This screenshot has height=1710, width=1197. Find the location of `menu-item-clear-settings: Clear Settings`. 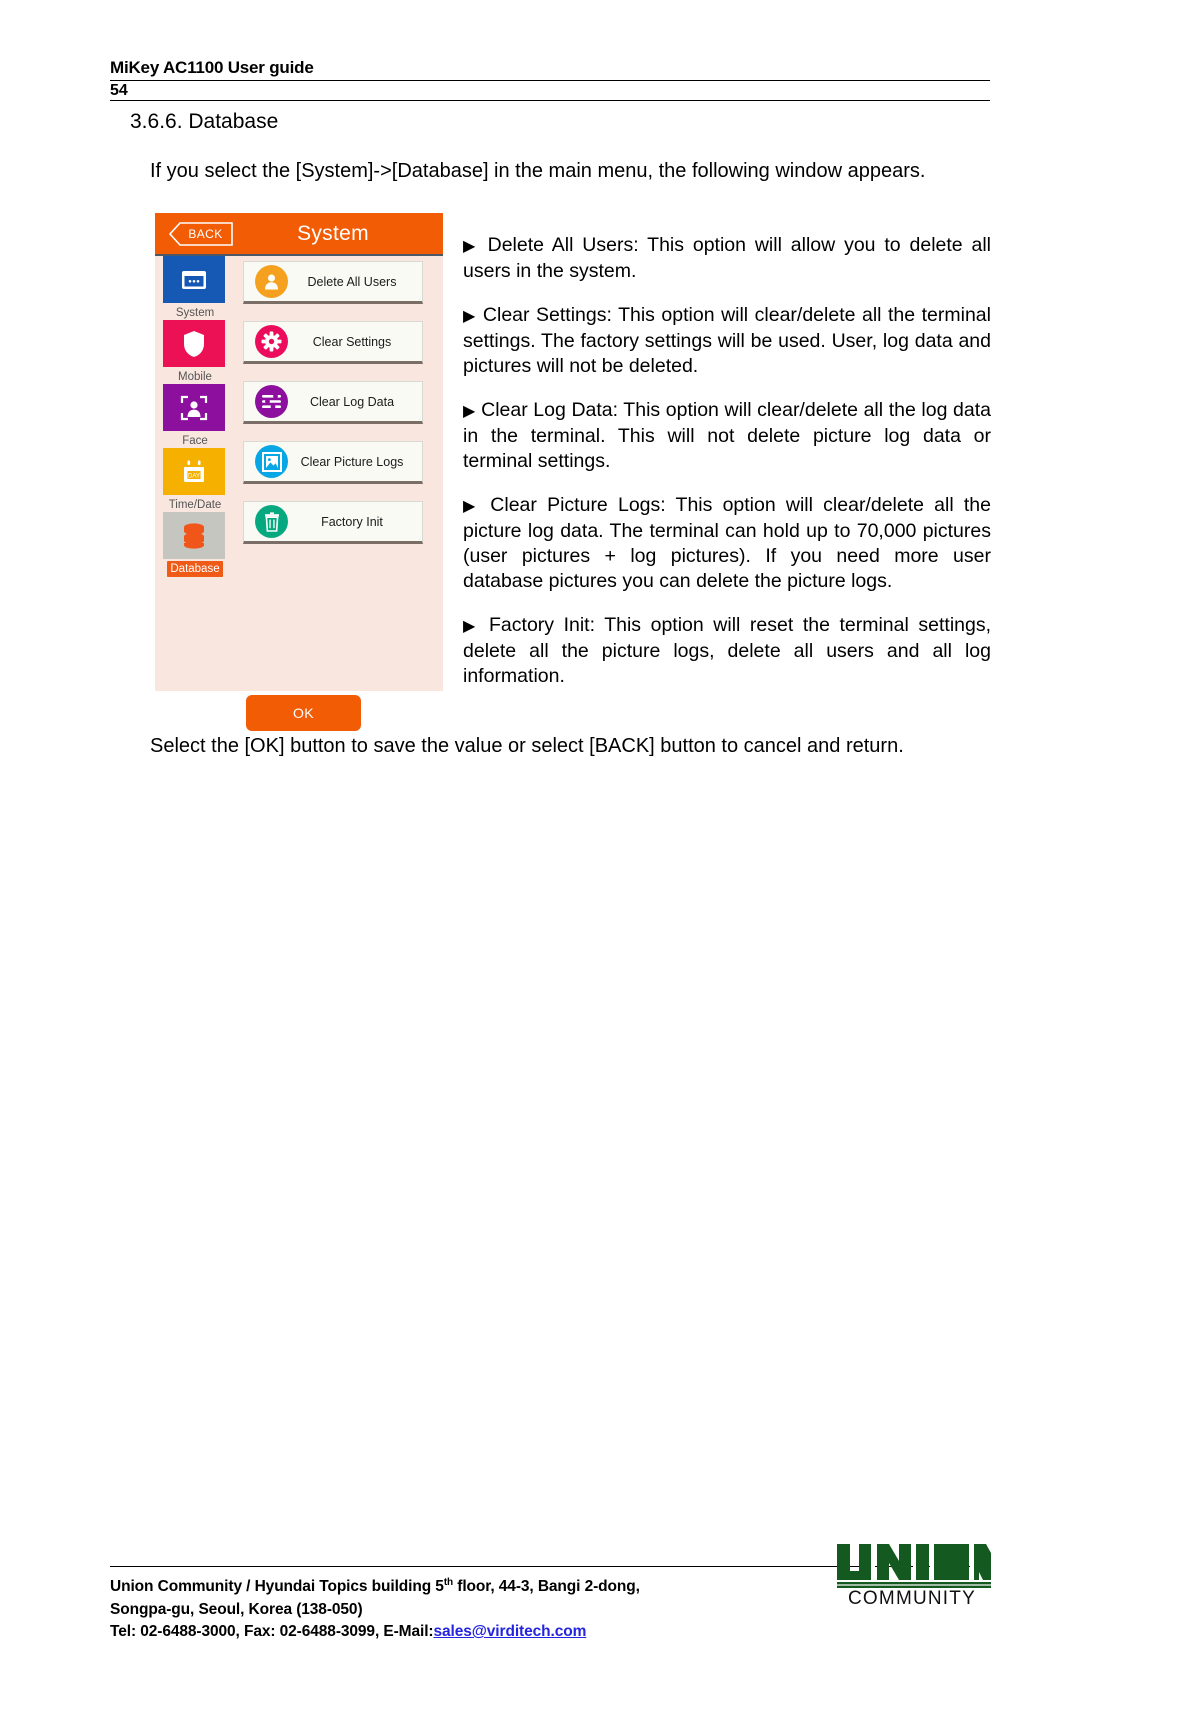

menu-item-clear-settings: Clear Settings is located at coordinates (333, 342).